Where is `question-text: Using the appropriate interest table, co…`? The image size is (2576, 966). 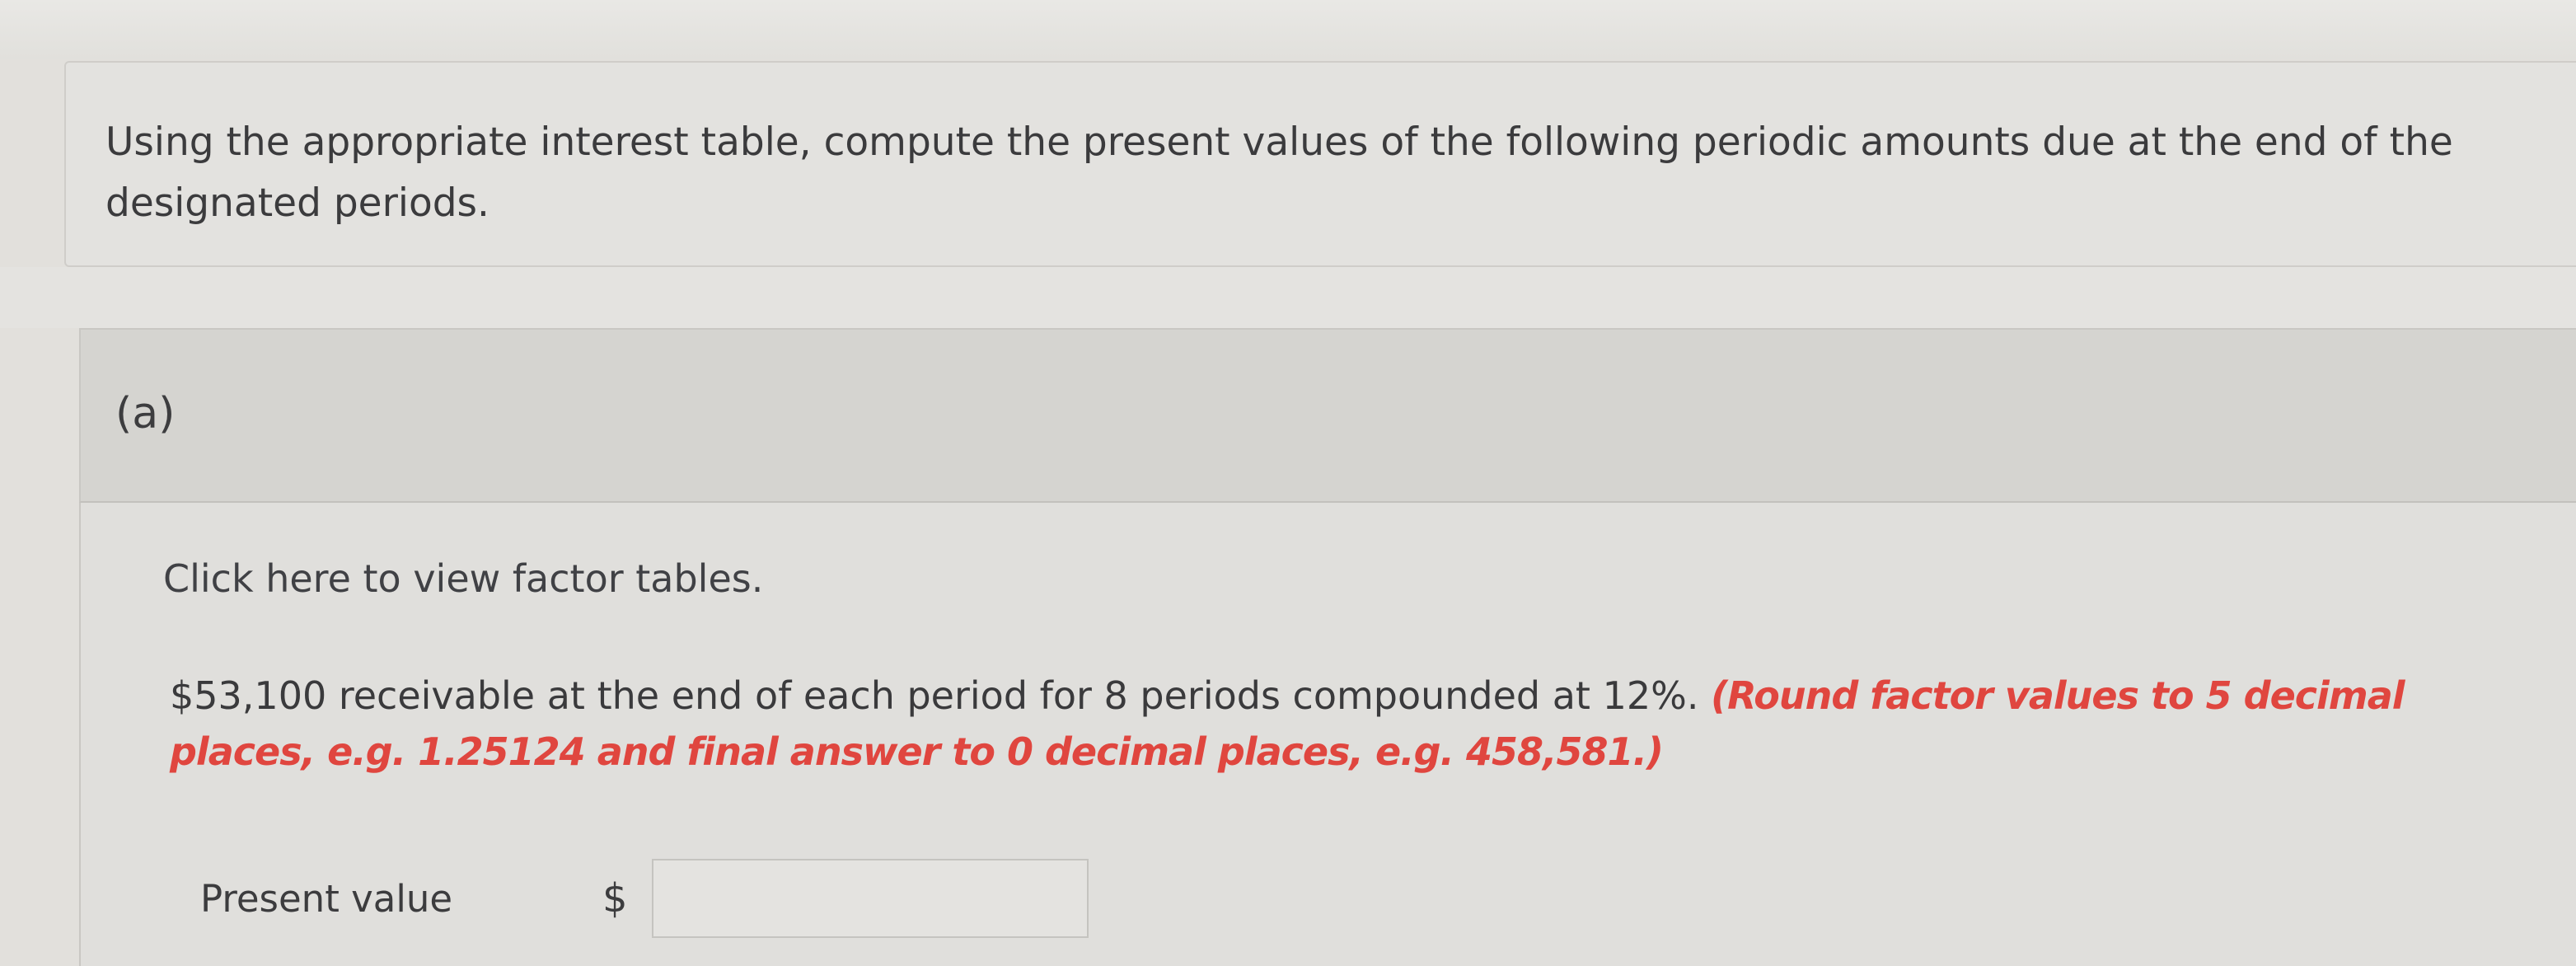
question-text: Using the appropriate interest table, co… is located at coordinates (1279, 173).